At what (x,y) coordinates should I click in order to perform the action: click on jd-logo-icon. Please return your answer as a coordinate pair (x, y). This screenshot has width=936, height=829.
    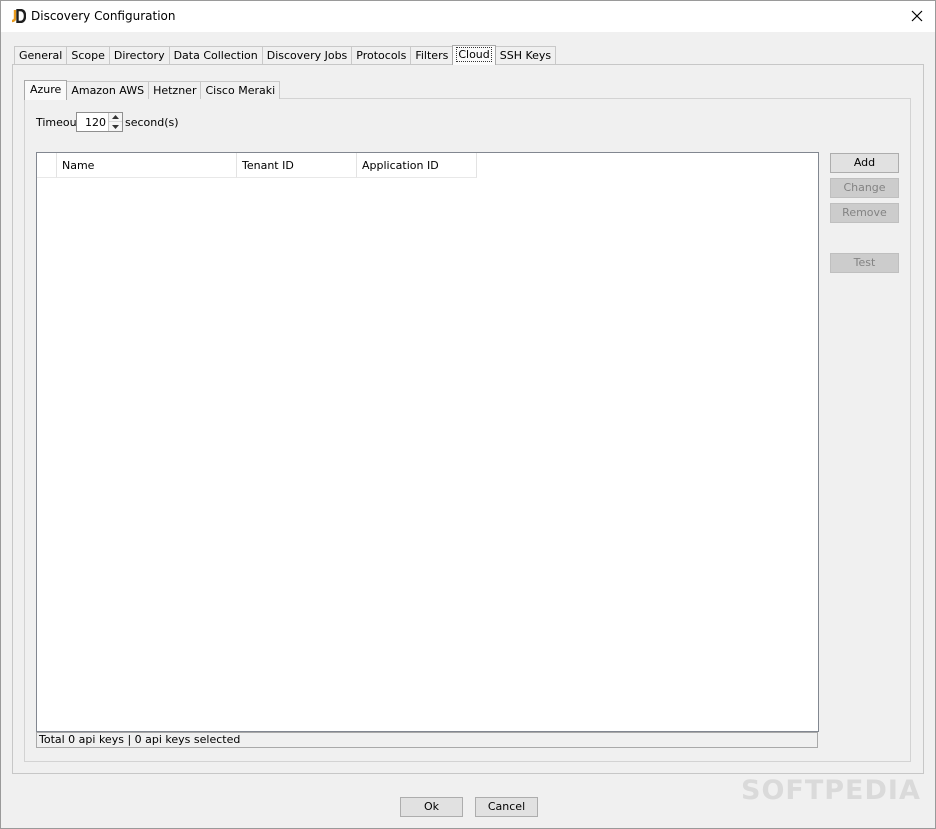
    Looking at the image, I should click on (18, 16).